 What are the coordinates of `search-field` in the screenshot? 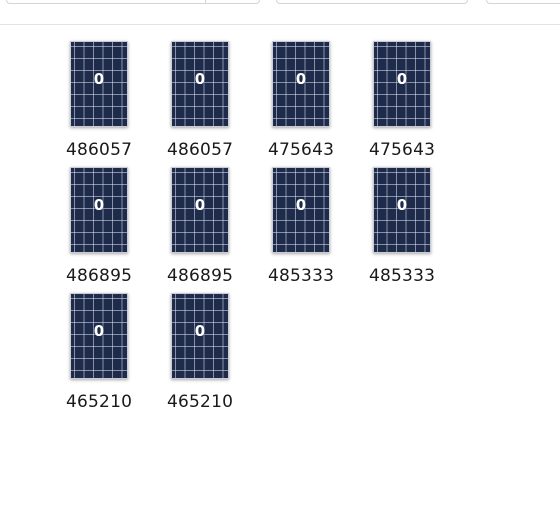 It's located at (133, 2).